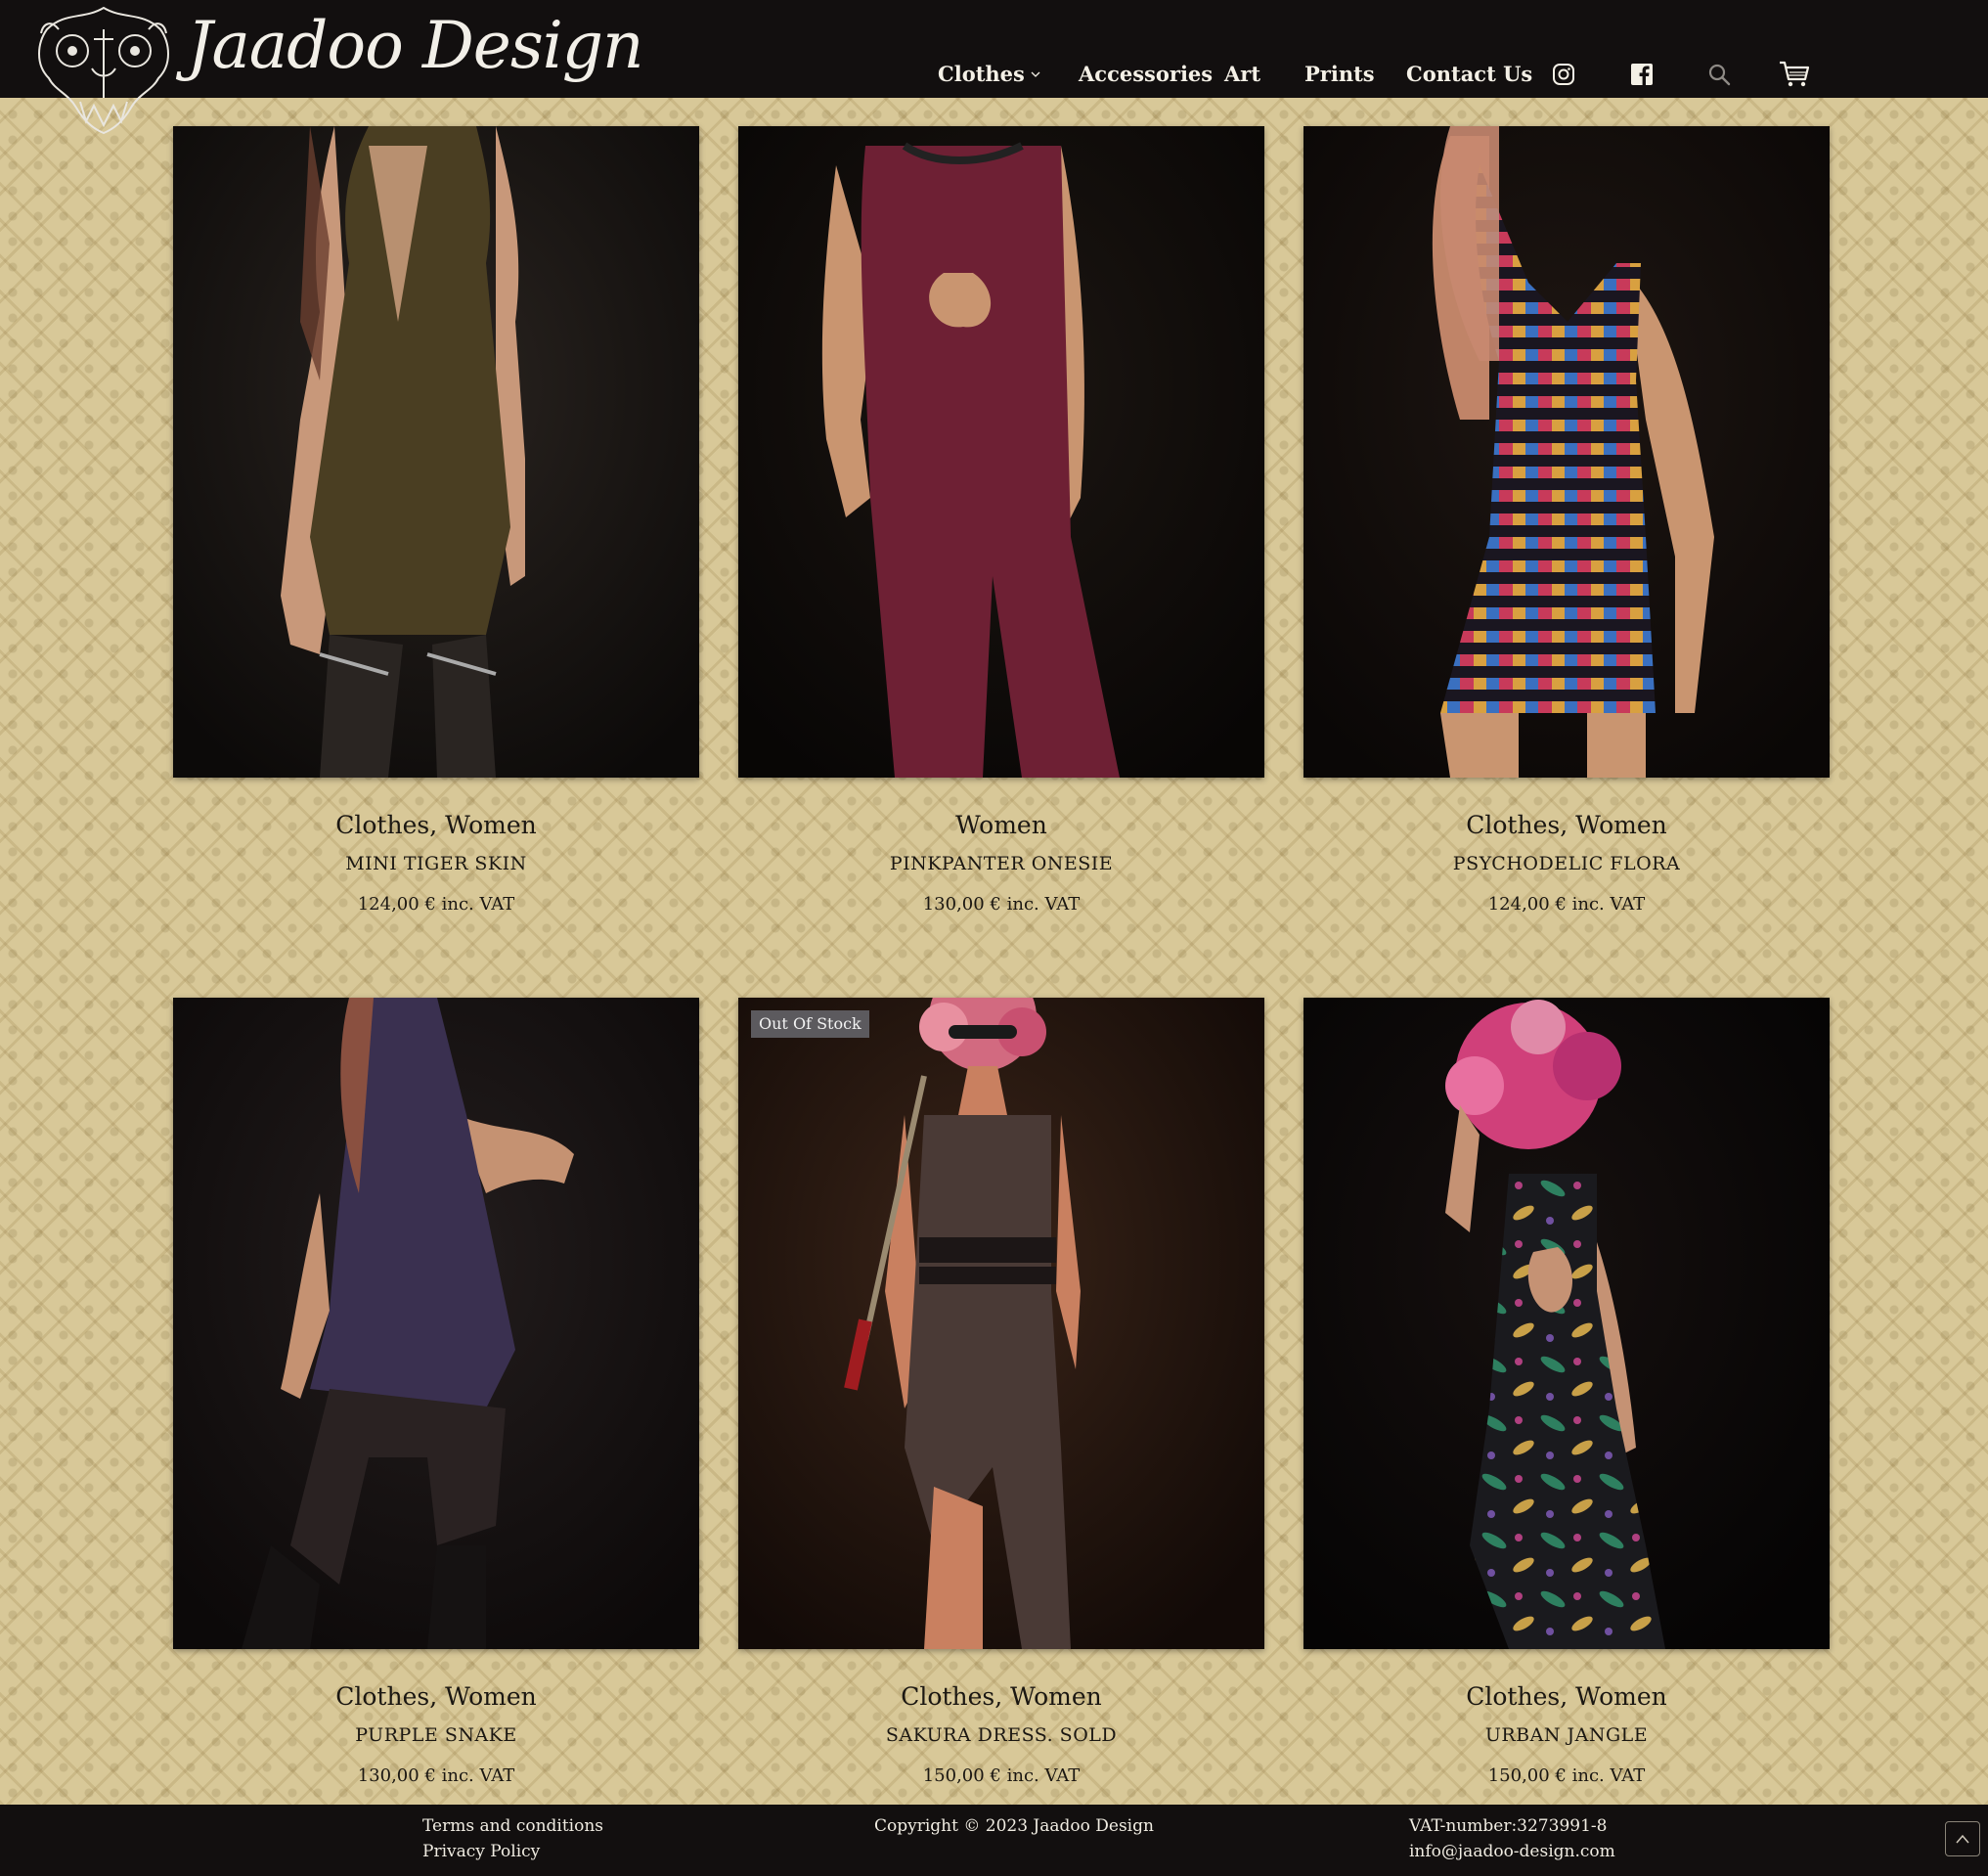 This screenshot has width=1988, height=1876. Describe the element at coordinates (436, 863) in the screenshot. I see `product-name: MINI TIGER SKIN` at that location.